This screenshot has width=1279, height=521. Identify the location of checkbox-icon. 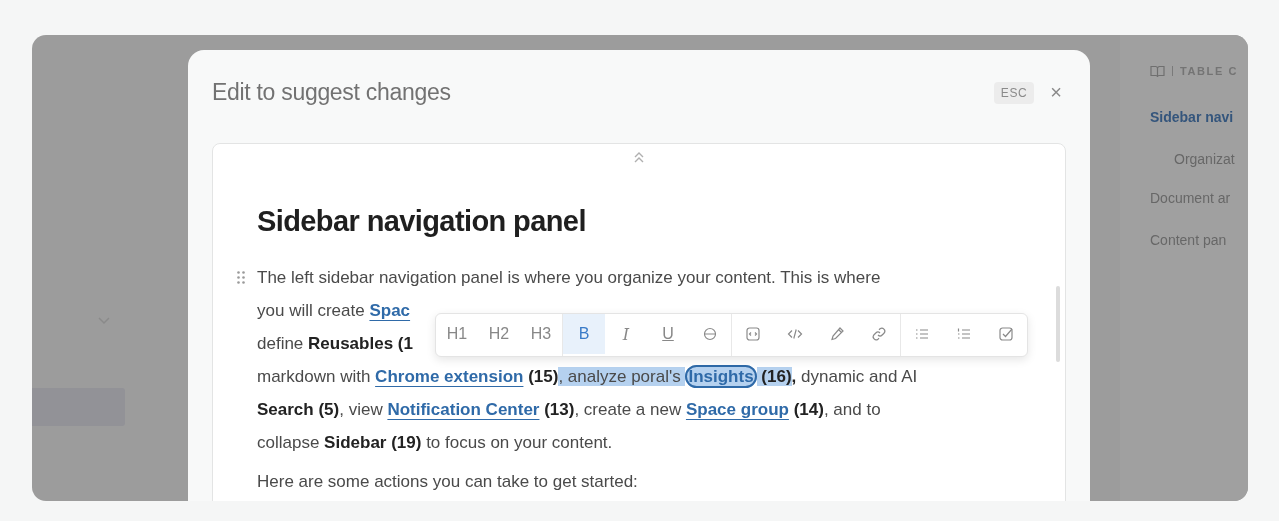
(1006, 334).